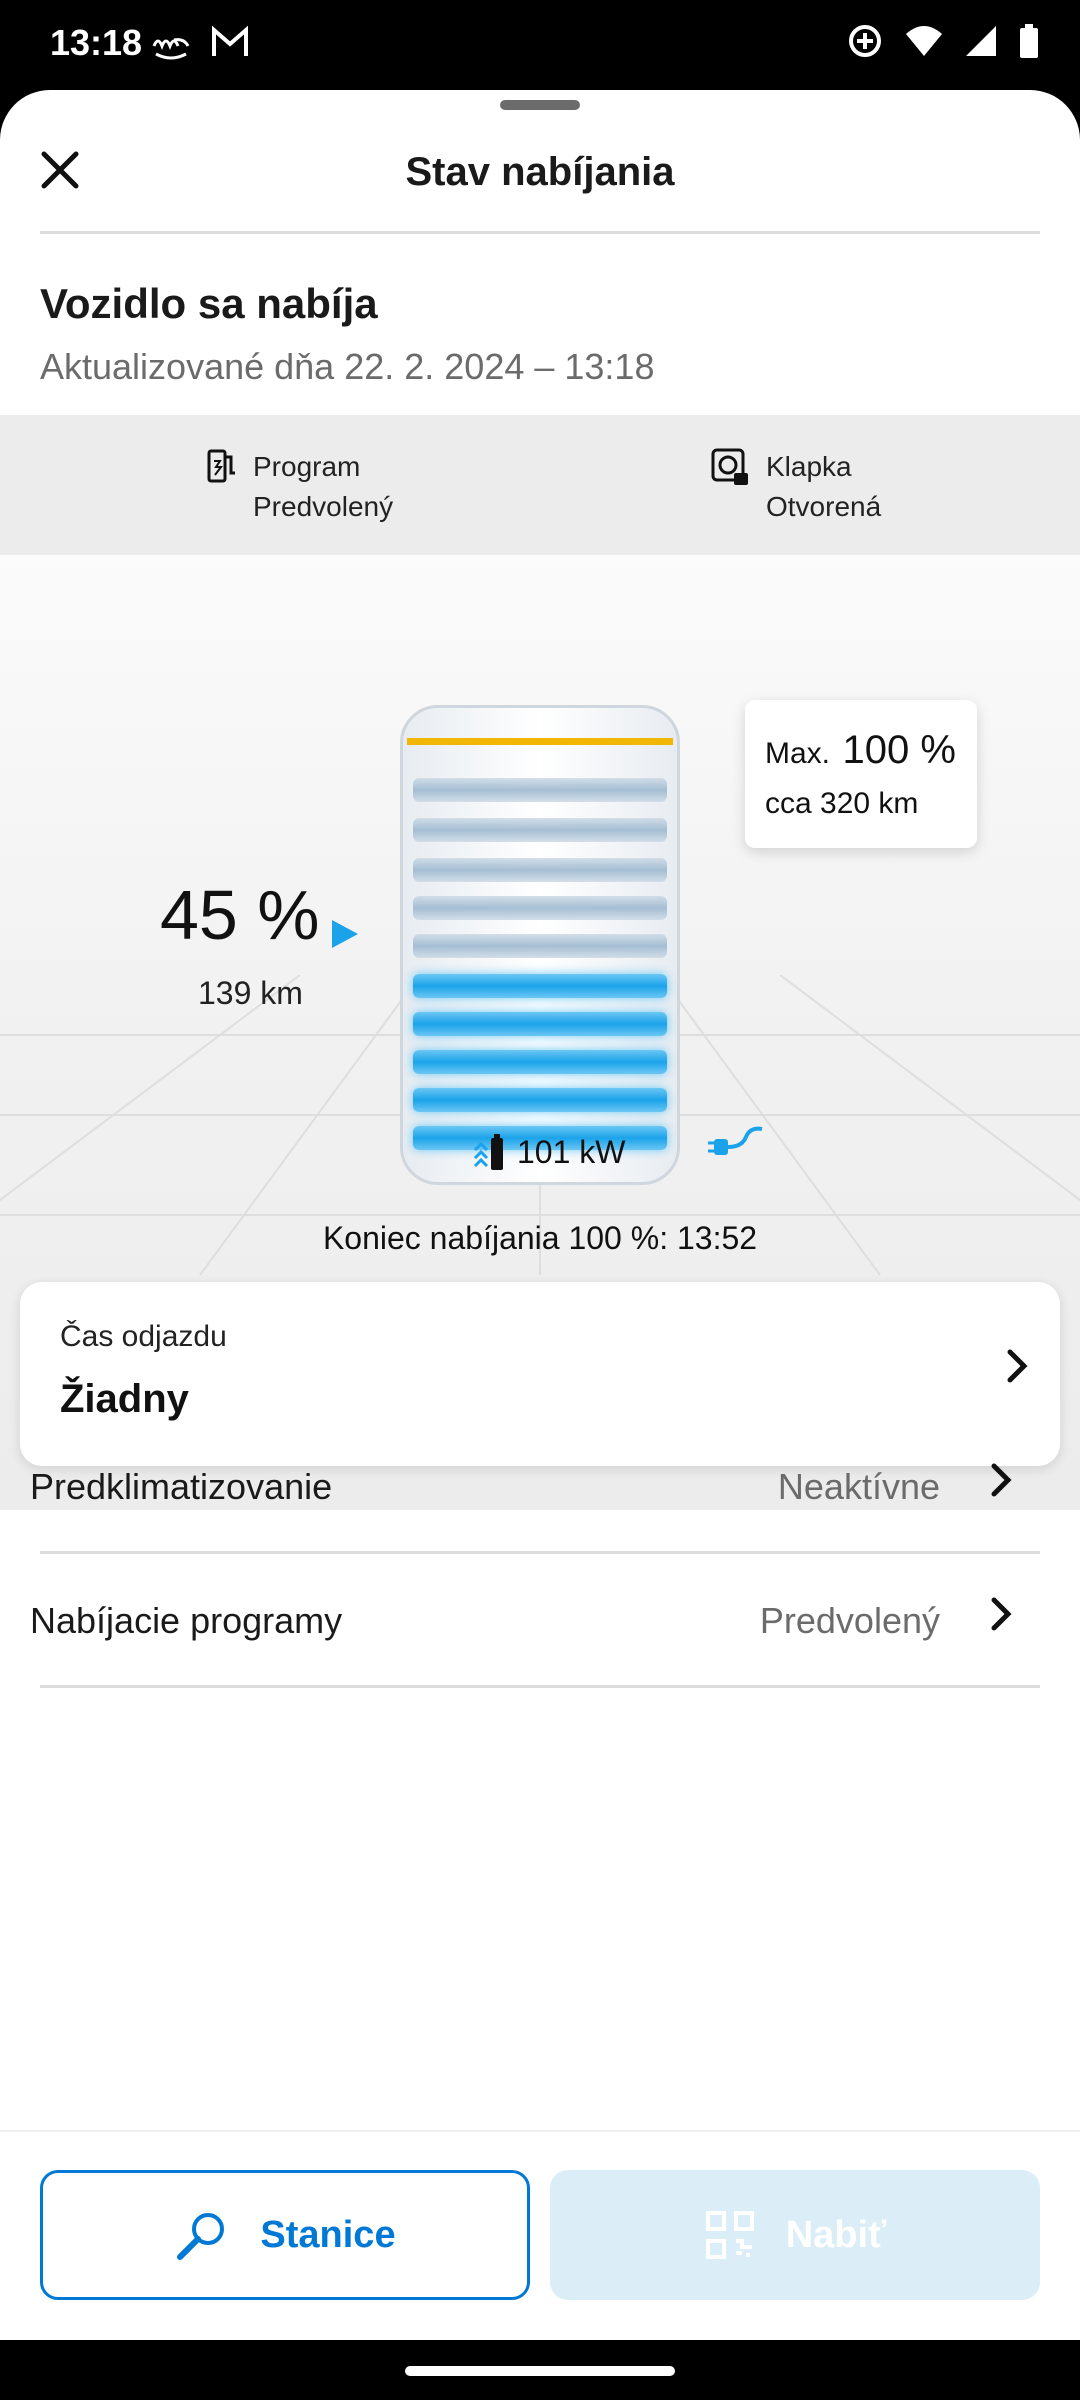  What do you see at coordinates (865, 43) in the screenshot?
I see `data-saver-icon` at bounding box center [865, 43].